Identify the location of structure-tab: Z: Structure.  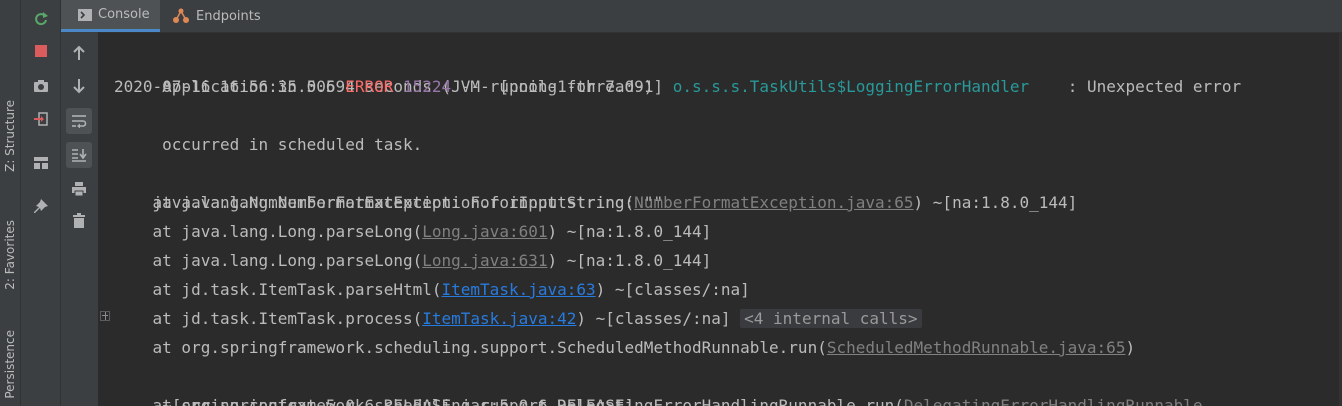
(10, 136).